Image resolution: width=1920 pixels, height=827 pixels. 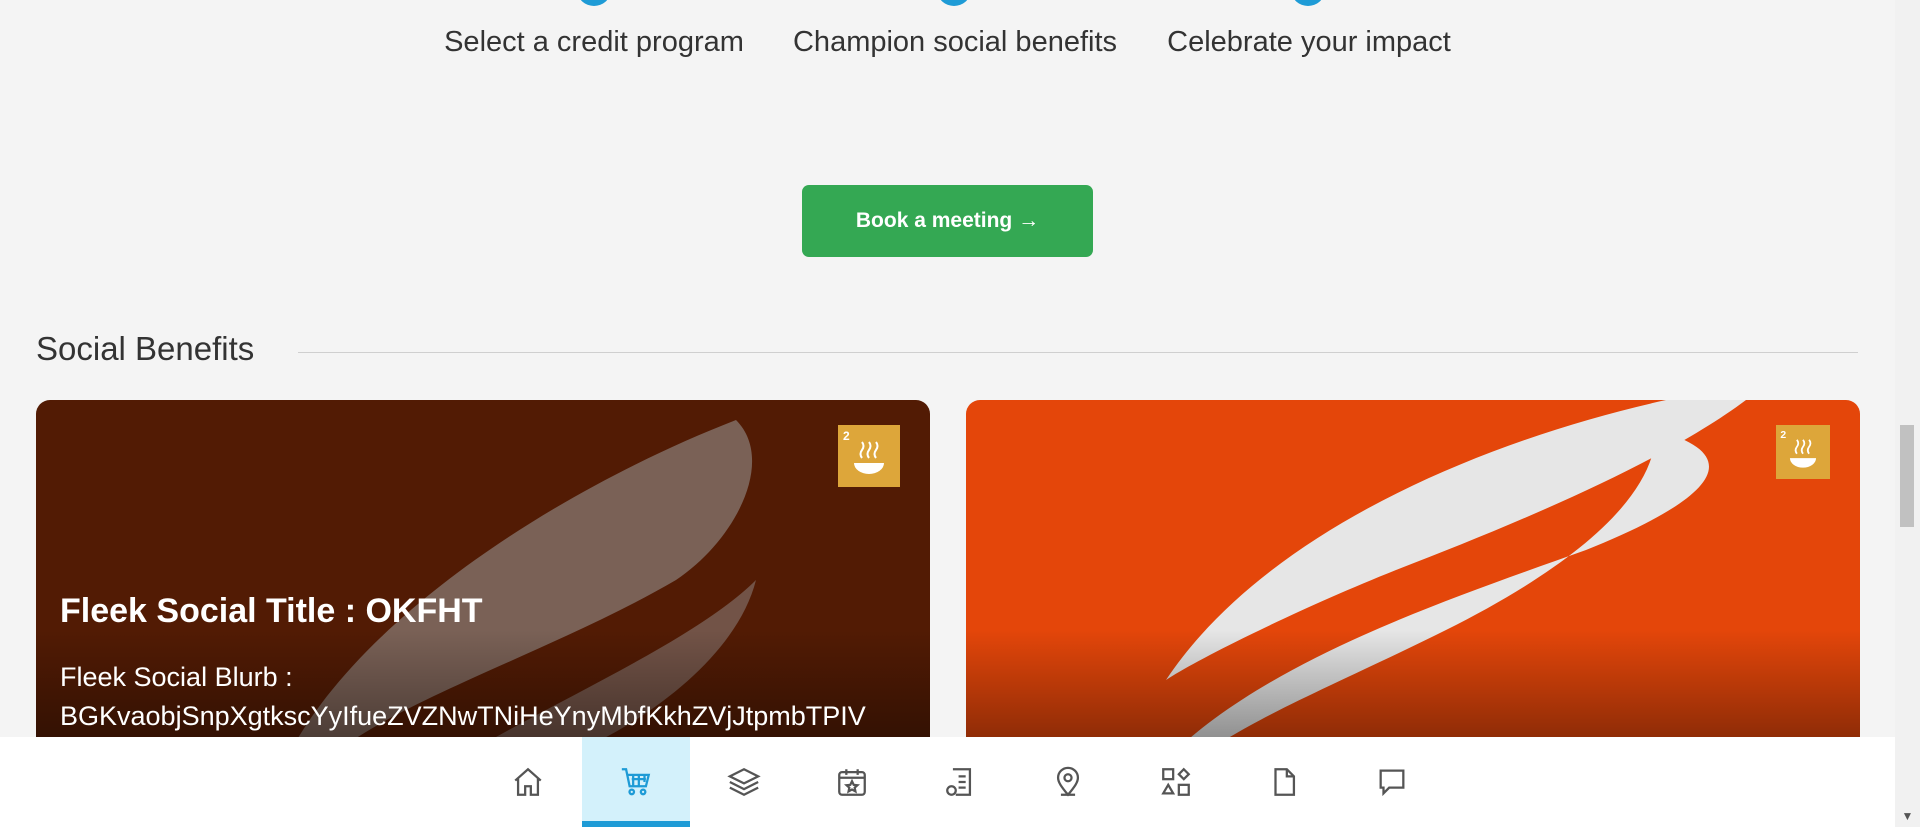 I want to click on scroll-down-arrow-icon: ▼, so click(x=1907, y=816).